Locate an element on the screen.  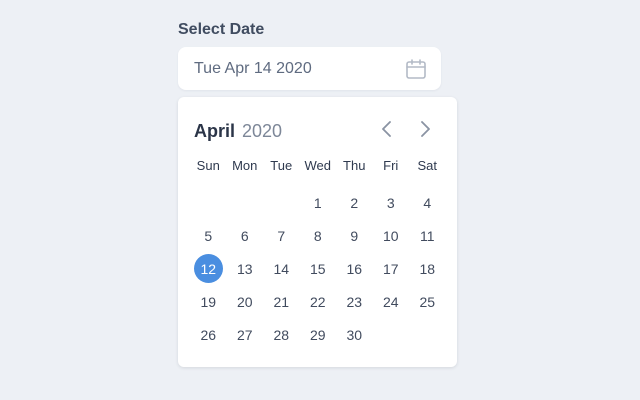
day-cell: 4 is located at coordinates (427, 202).